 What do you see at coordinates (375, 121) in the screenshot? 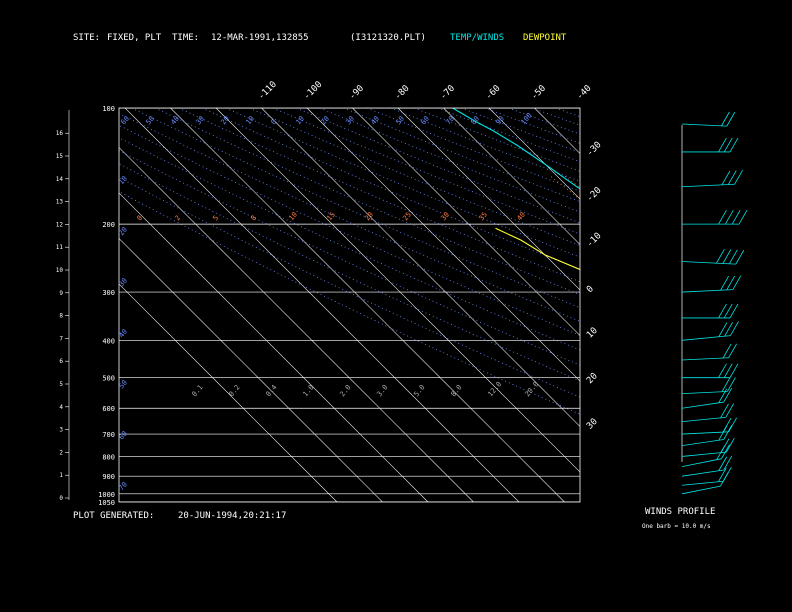
I see `theta-label: 40` at bounding box center [375, 121].